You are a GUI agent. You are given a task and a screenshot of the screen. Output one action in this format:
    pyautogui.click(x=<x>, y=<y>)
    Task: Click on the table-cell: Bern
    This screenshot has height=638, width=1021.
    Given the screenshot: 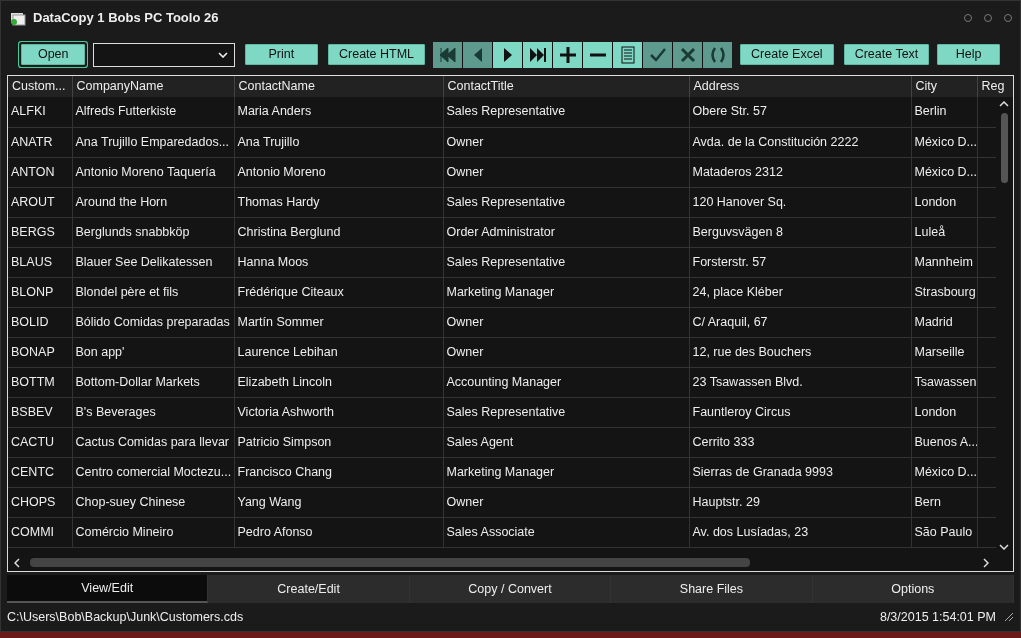 What is the action you would take?
    pyautogui.click(x=944, y=502)
    